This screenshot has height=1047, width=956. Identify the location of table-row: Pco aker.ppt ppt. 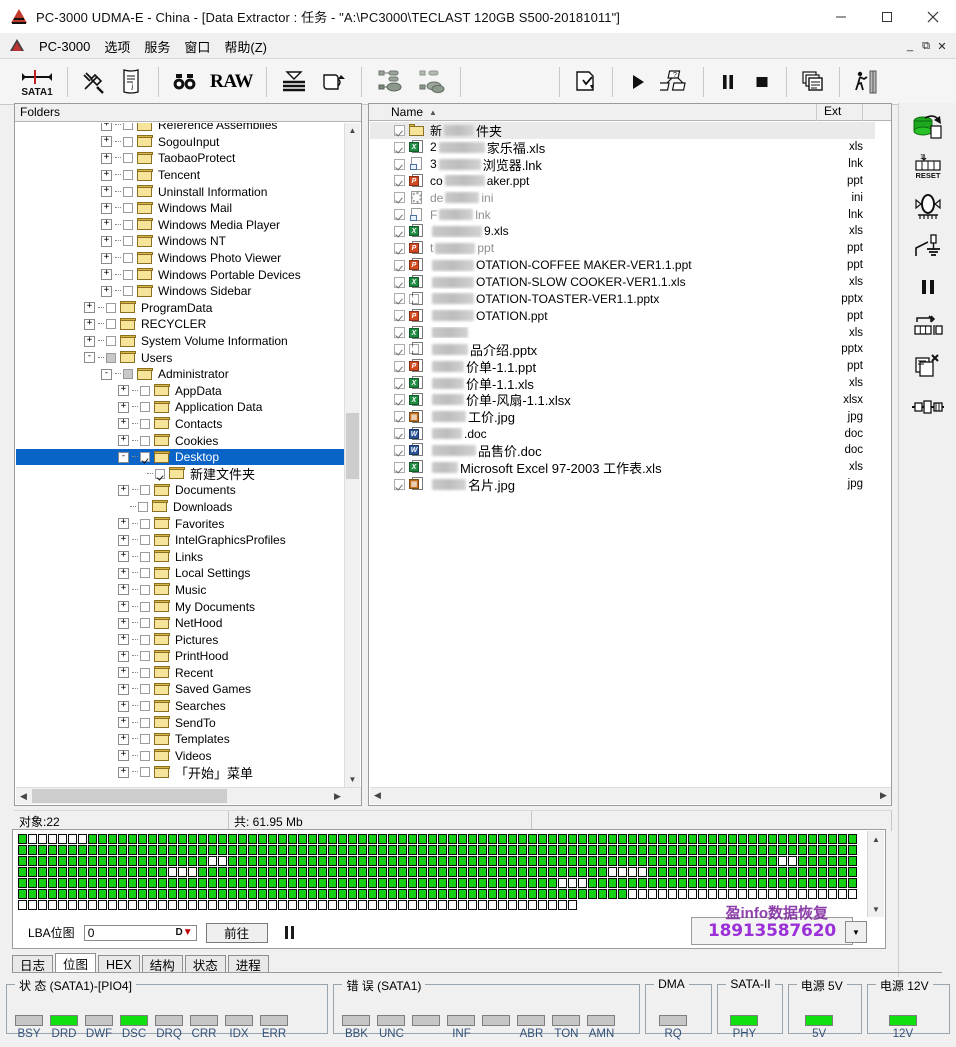
(622, 181).